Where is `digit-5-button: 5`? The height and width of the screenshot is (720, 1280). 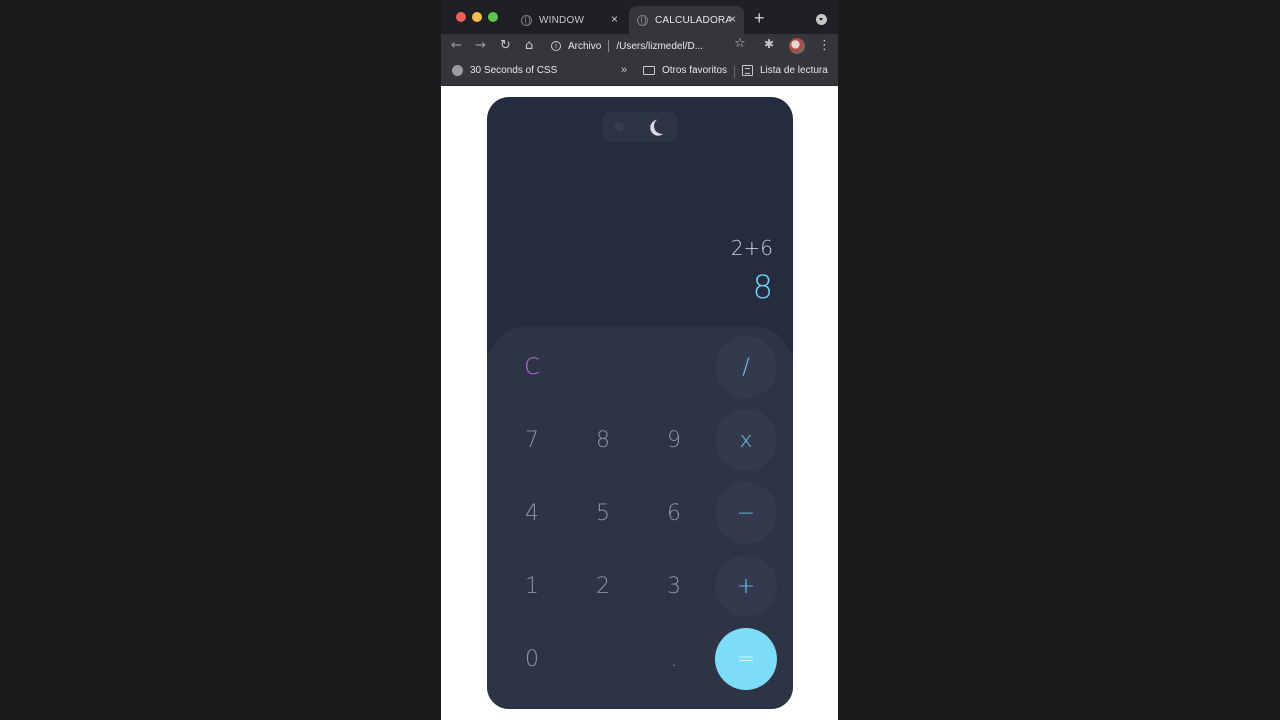
digit-5-button: 5 is located at coordinates (603, 513).